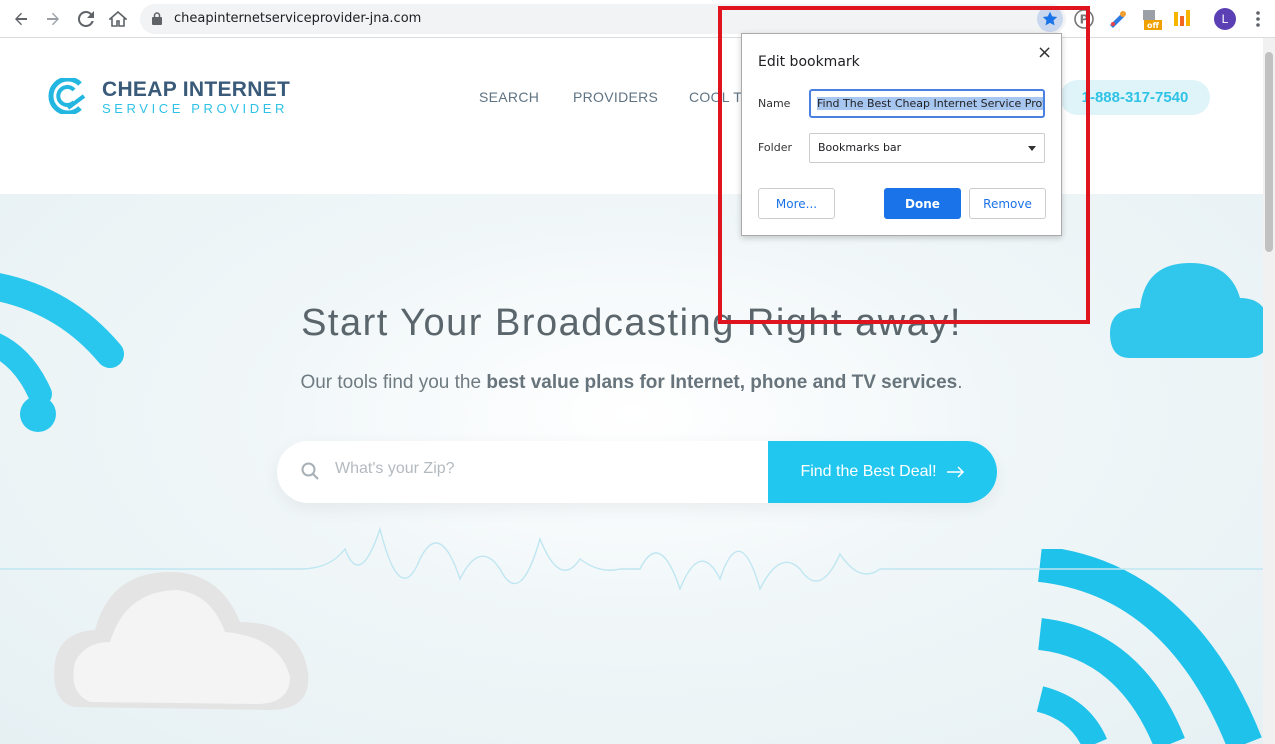  Describe the element at coordinates (21, 19) in the screenshot. I see `back-icon` at that location.